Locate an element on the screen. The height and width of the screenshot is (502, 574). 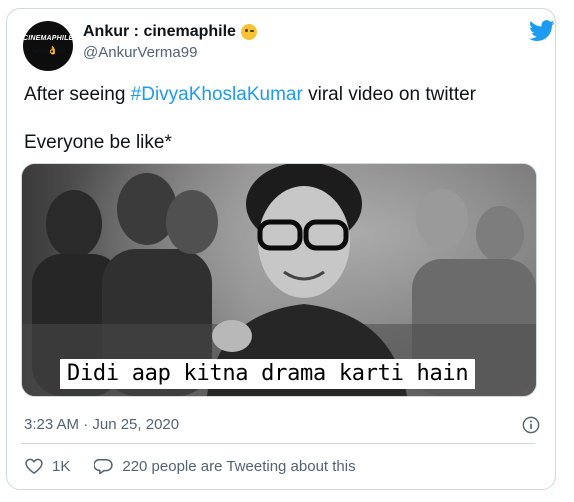
like-count: 1K is located at coordinates (61, 466).